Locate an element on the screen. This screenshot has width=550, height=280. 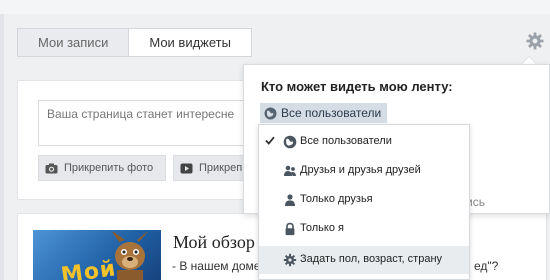
dropdown-item-all-users: Все пользователи is located at coordinates (364, 142).